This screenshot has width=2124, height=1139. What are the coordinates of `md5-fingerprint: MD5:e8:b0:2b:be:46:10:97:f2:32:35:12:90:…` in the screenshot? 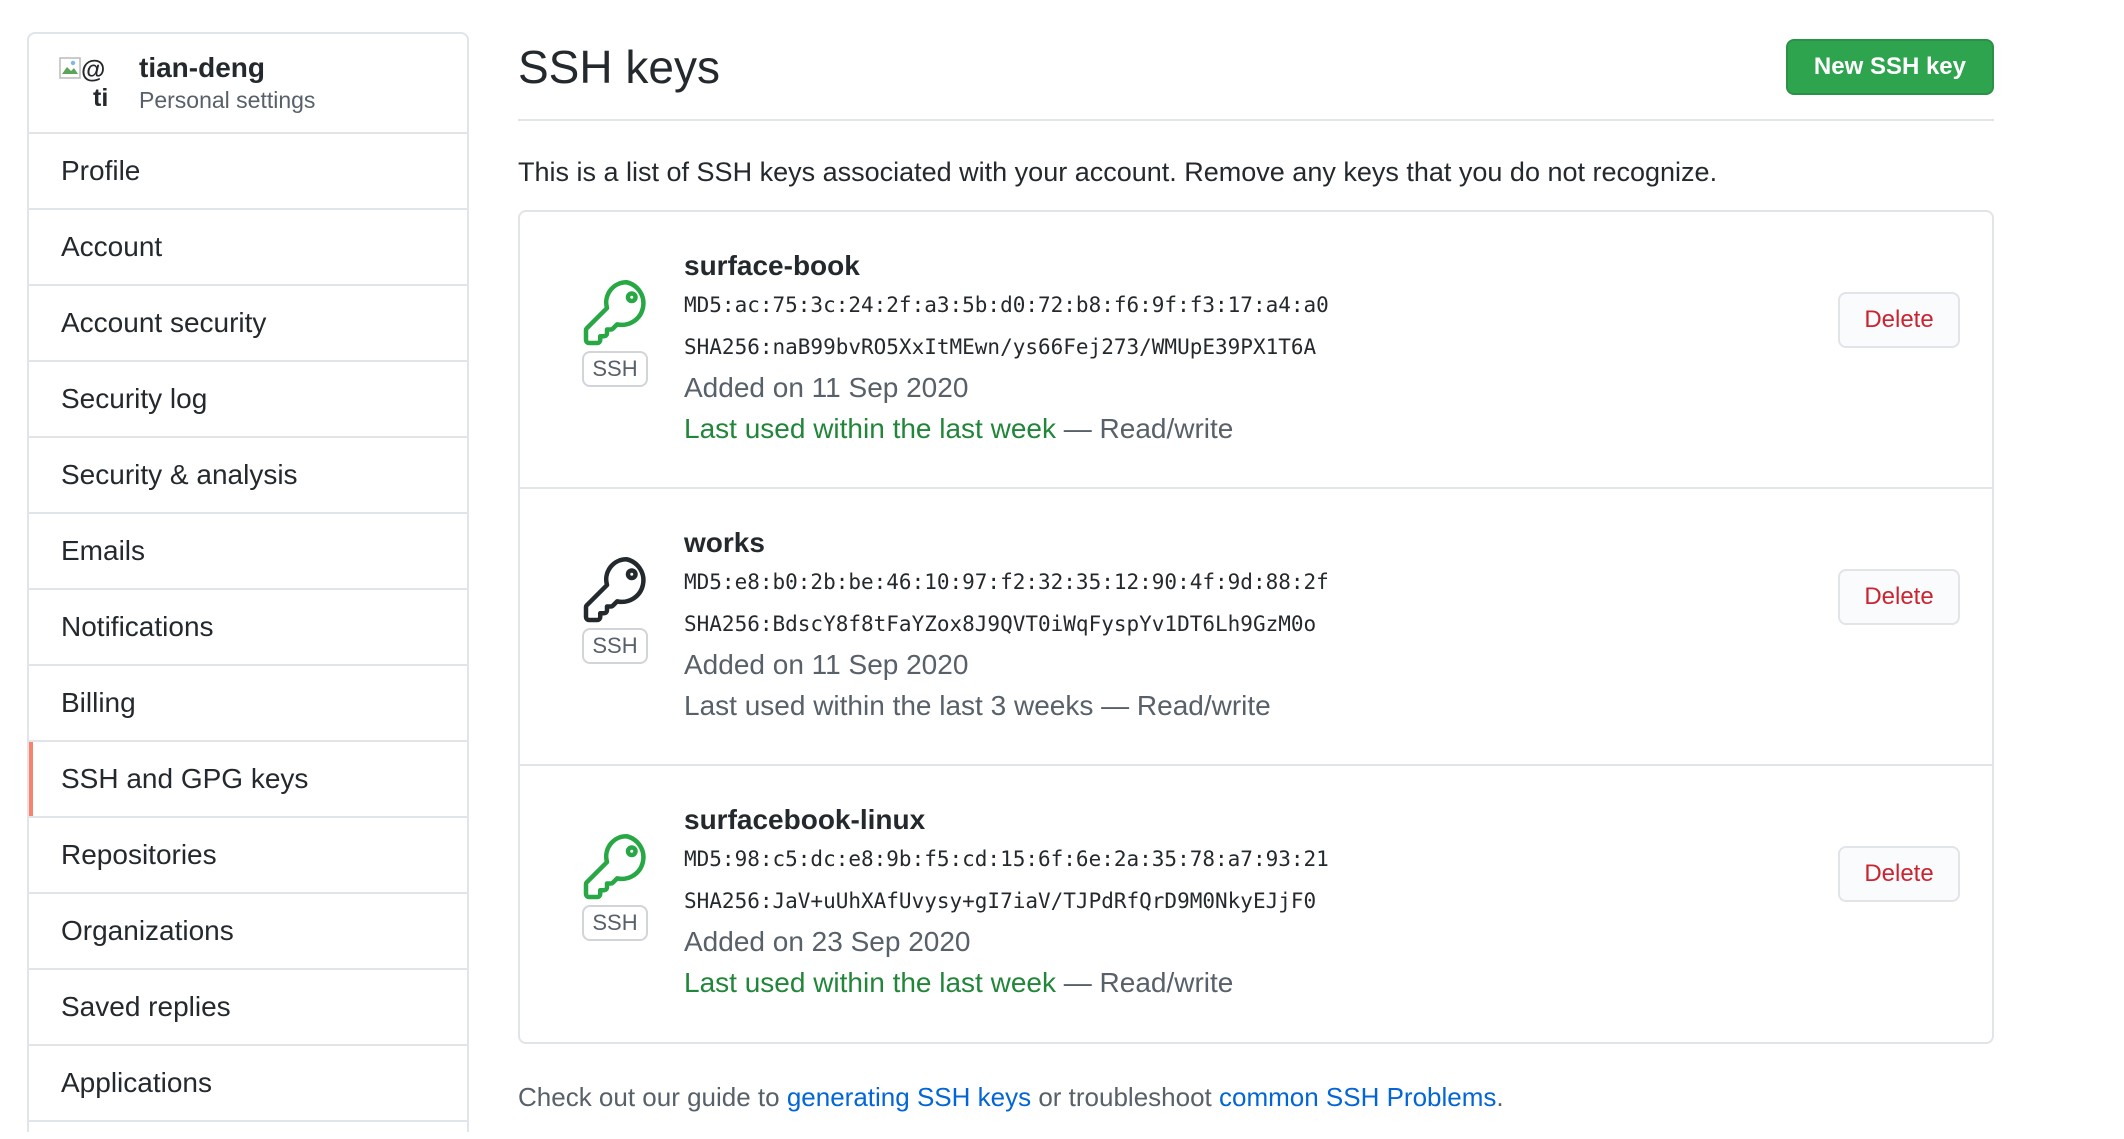 It's located at (1006, 582).